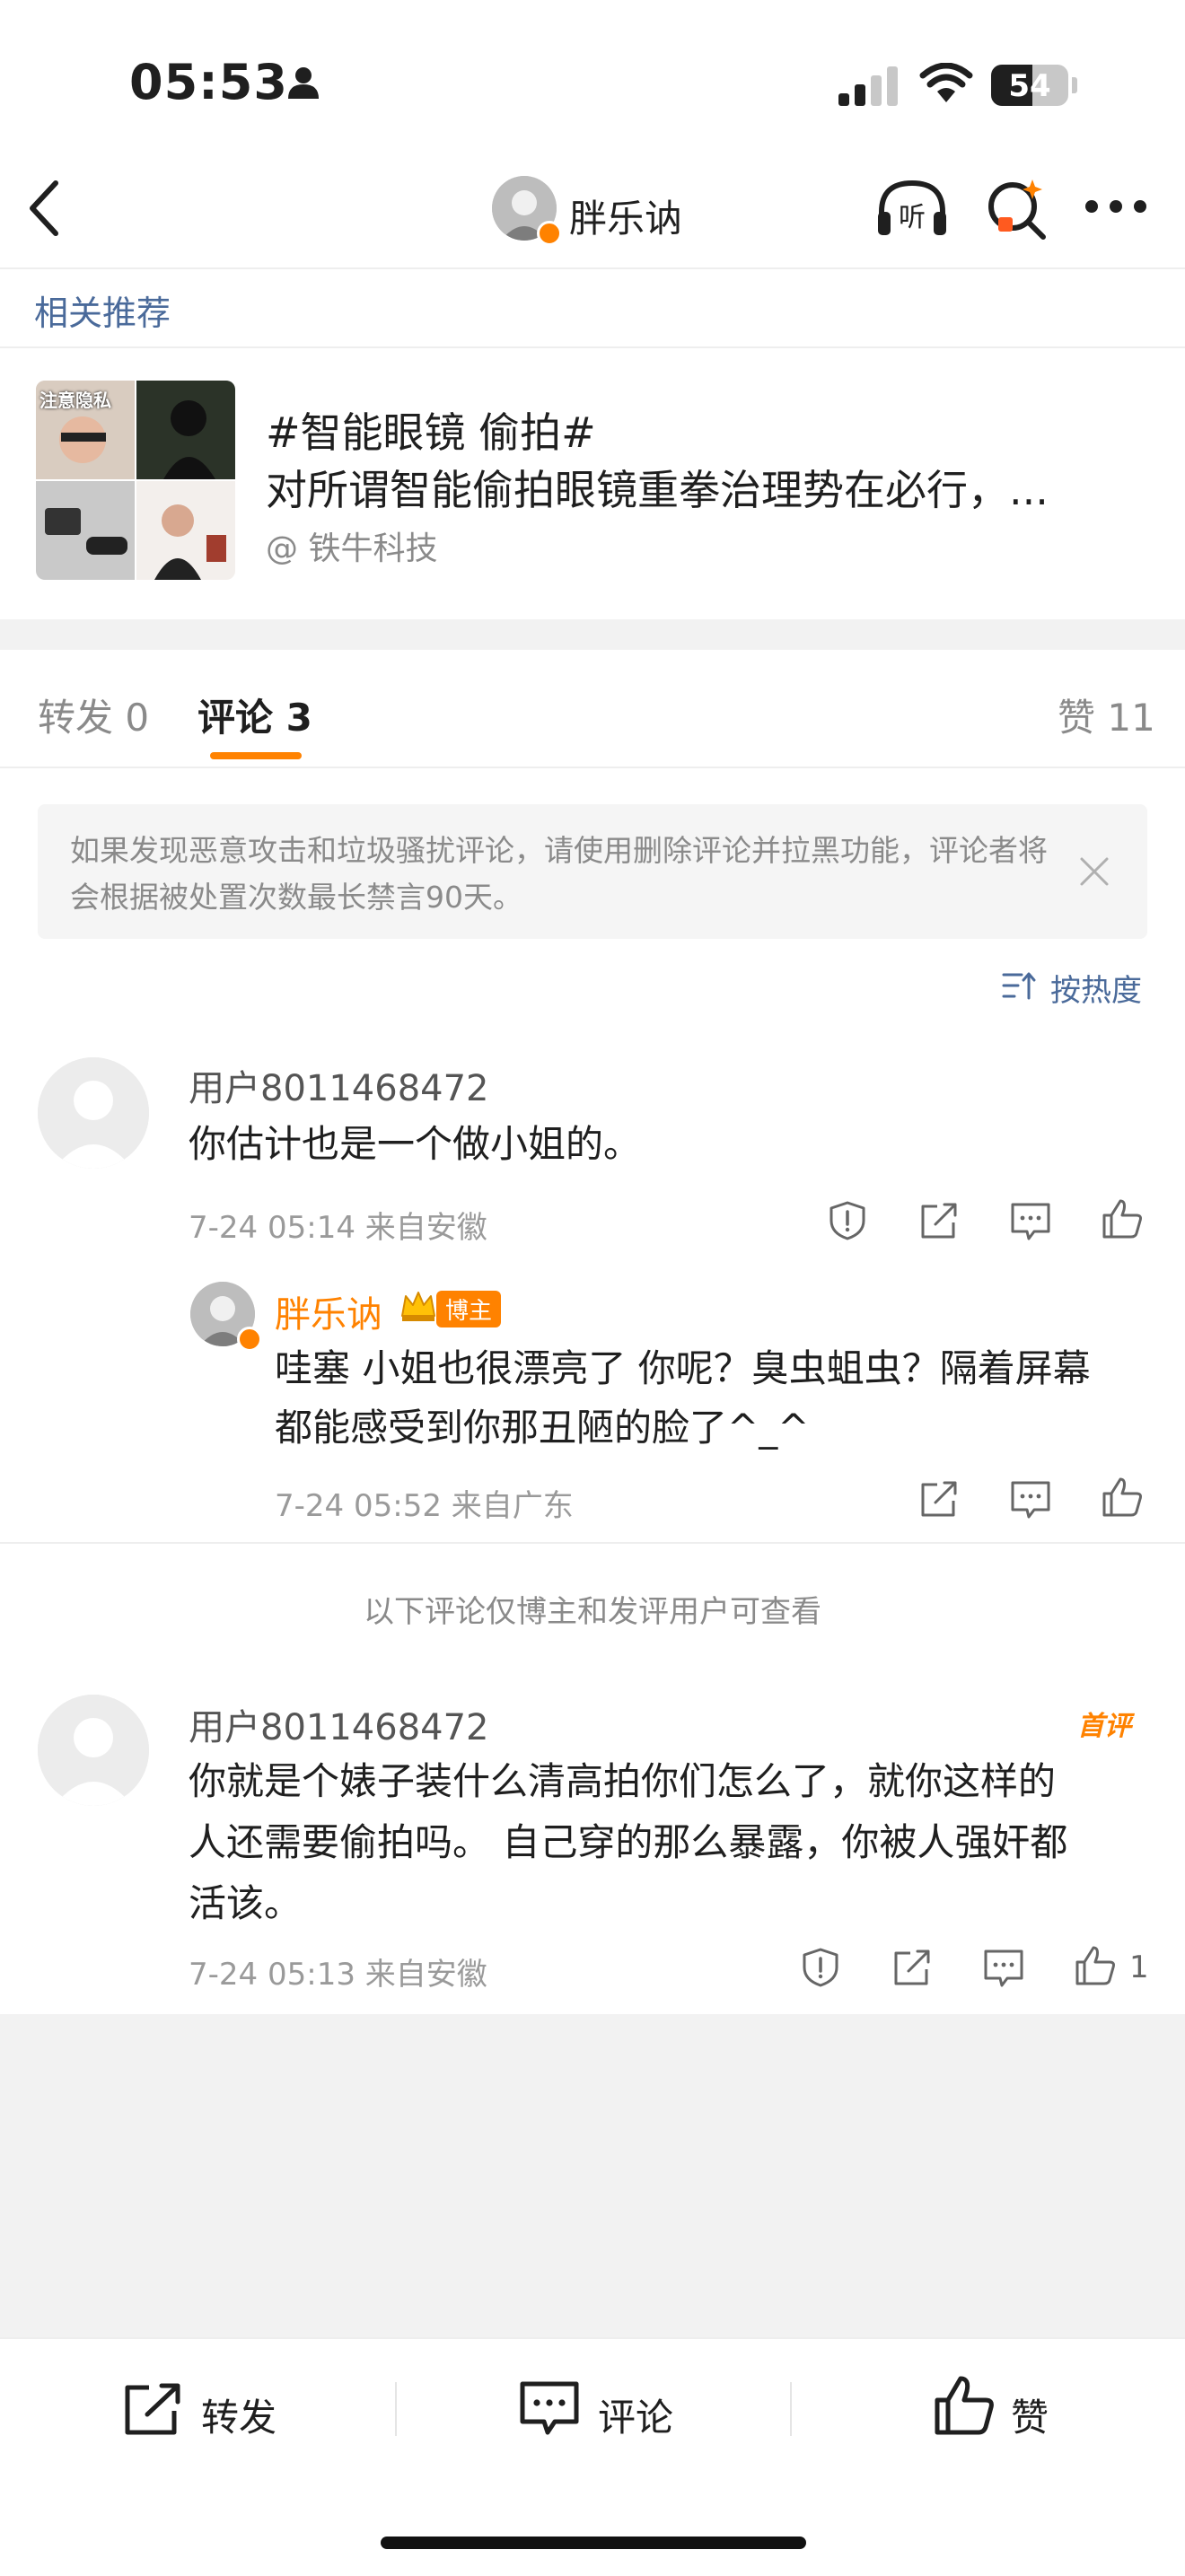 This screenshot has height=2576, width=1185. What do you see at coordinates (592, 2175) in the screenshot?
I see `empty-area` at bounding box center [592, 2175].